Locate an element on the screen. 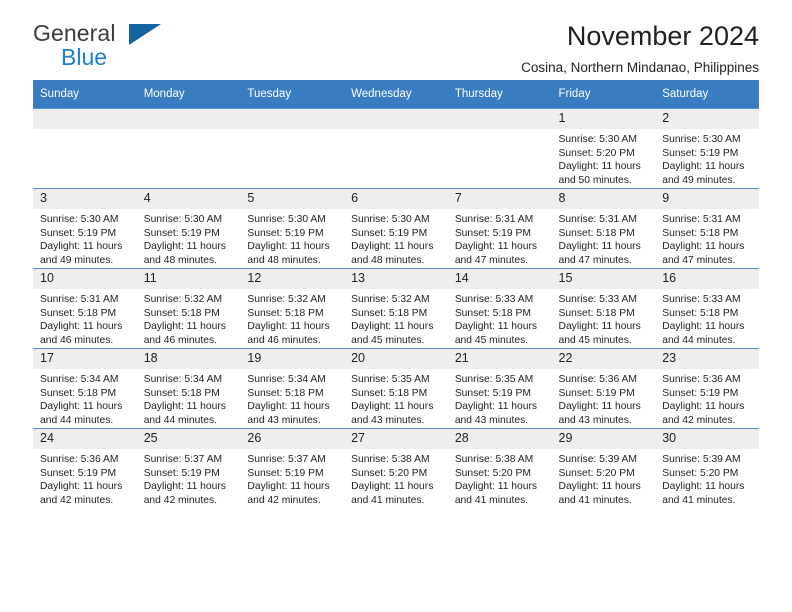 The height and width of the screenshot is (612, 792). day-number: 6 is located at coordinates (396, 199).